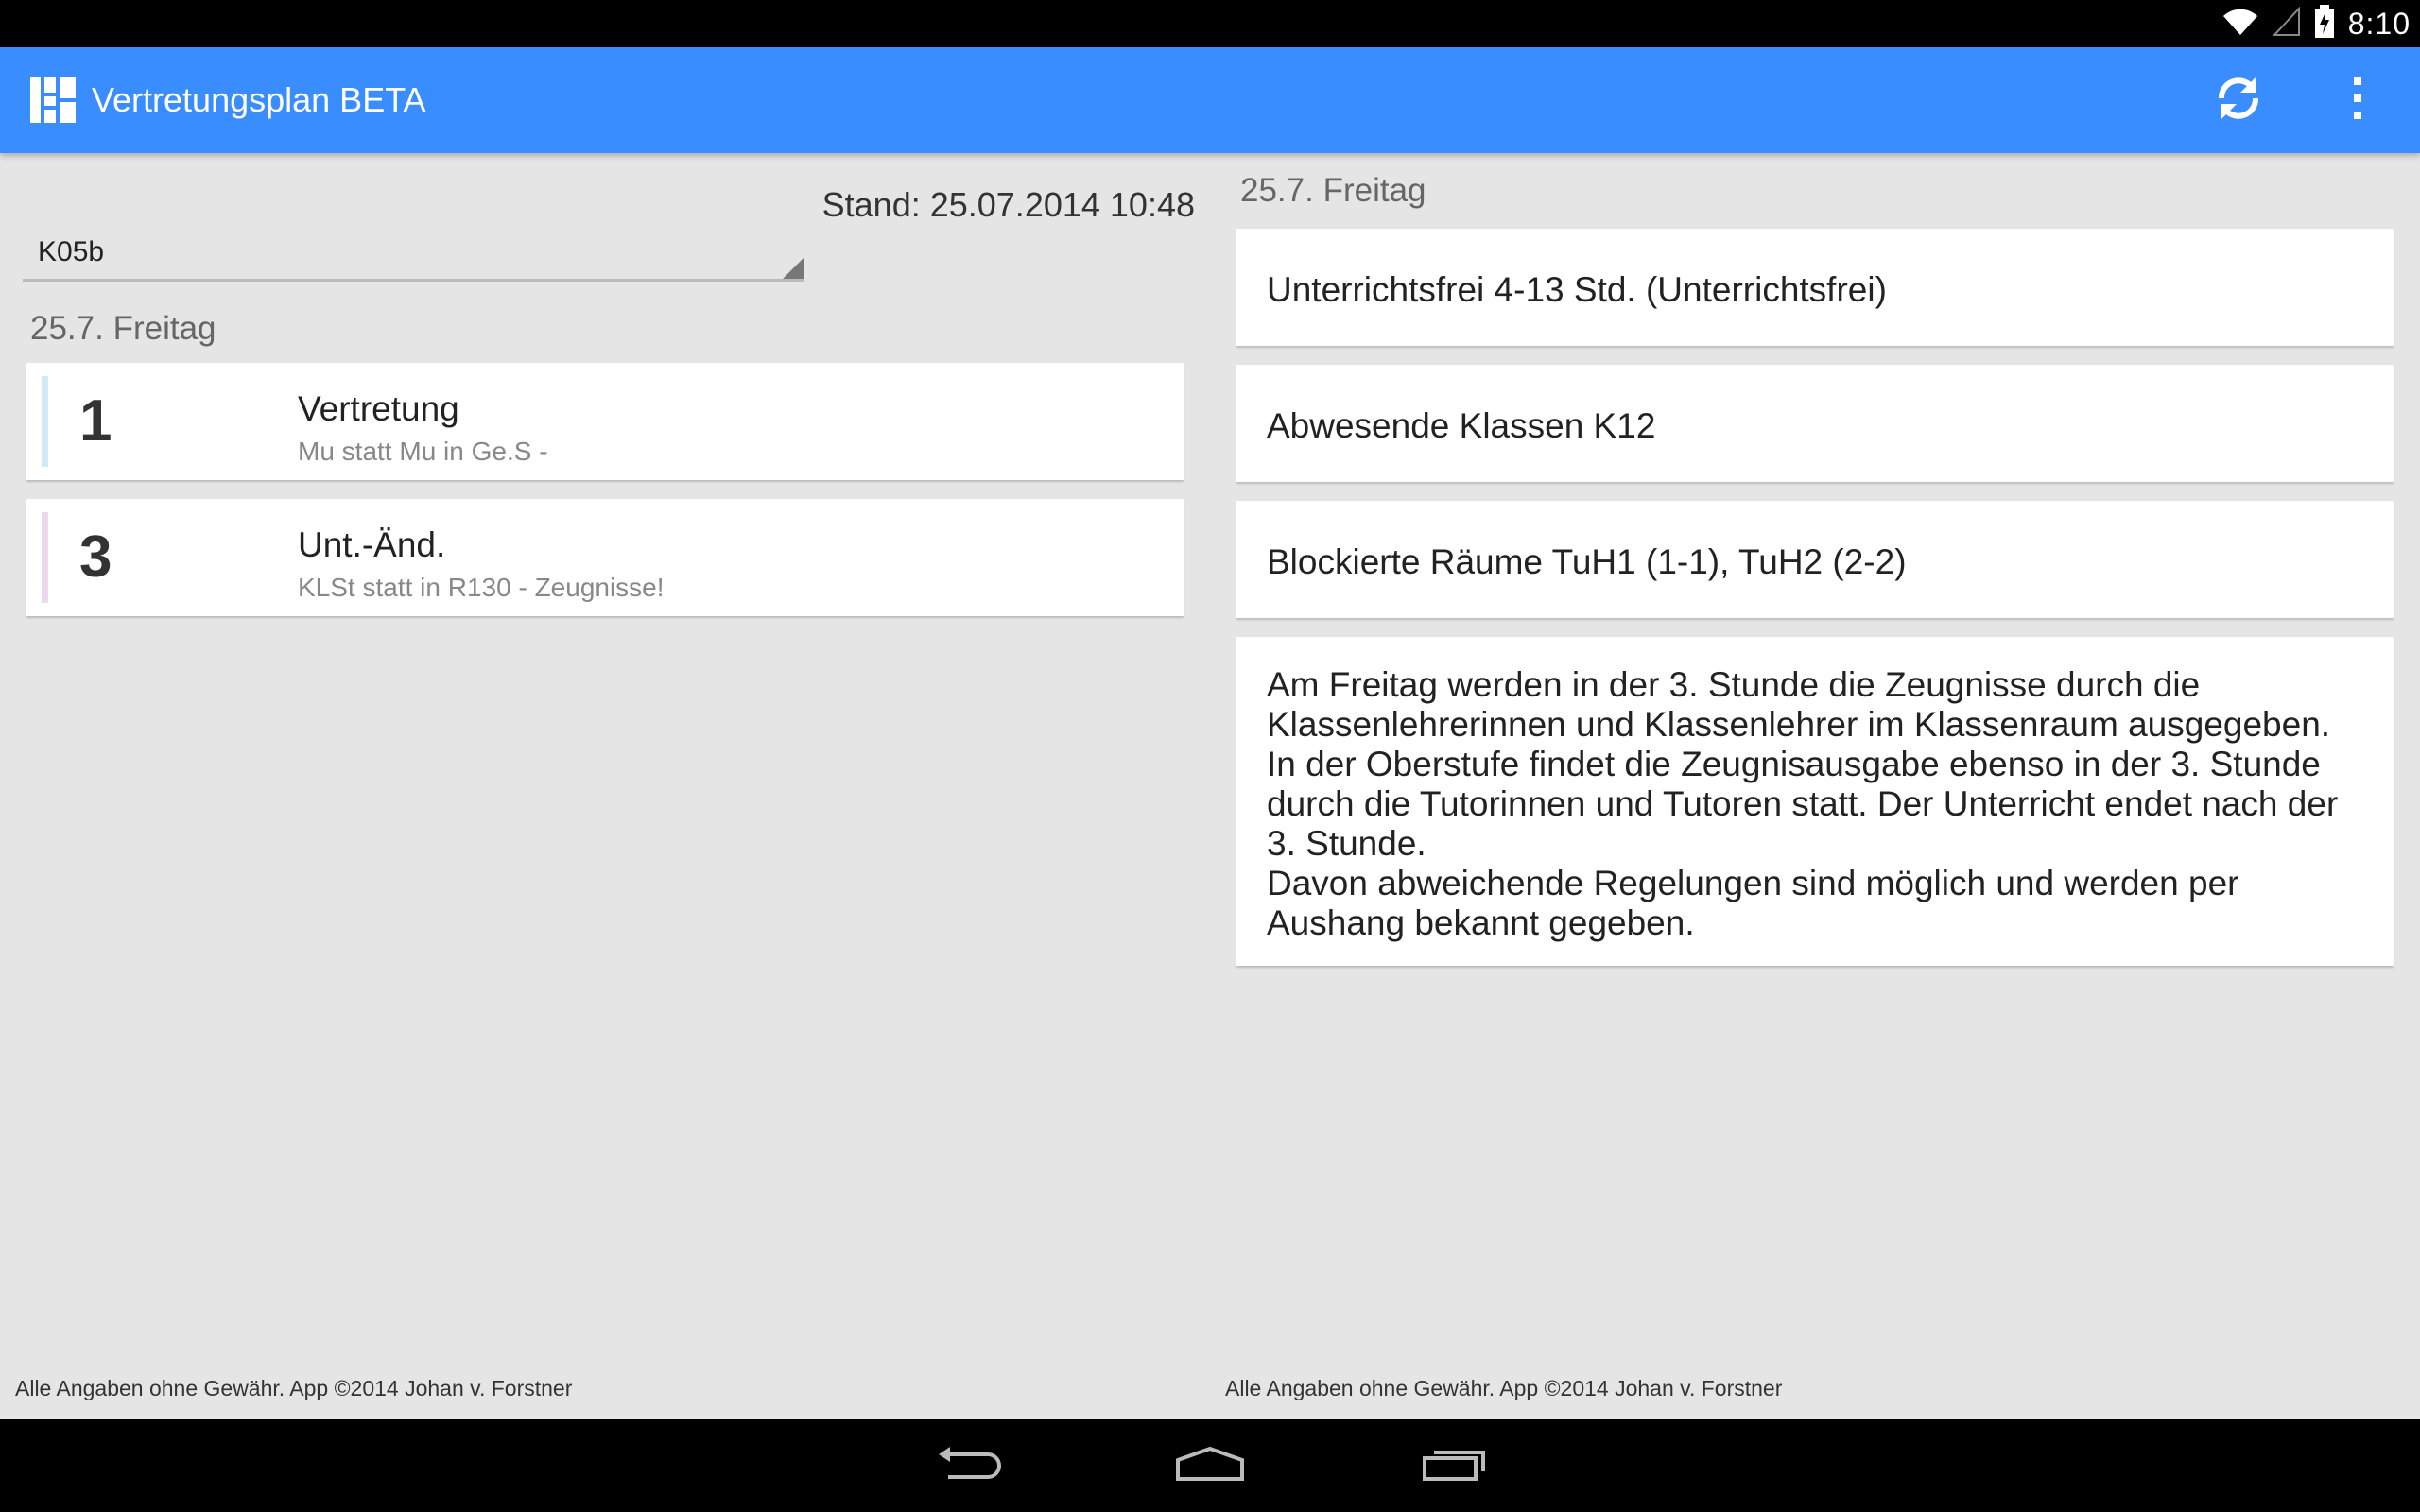  I want to click on status-bar: 8:10, so click(1210, 23).